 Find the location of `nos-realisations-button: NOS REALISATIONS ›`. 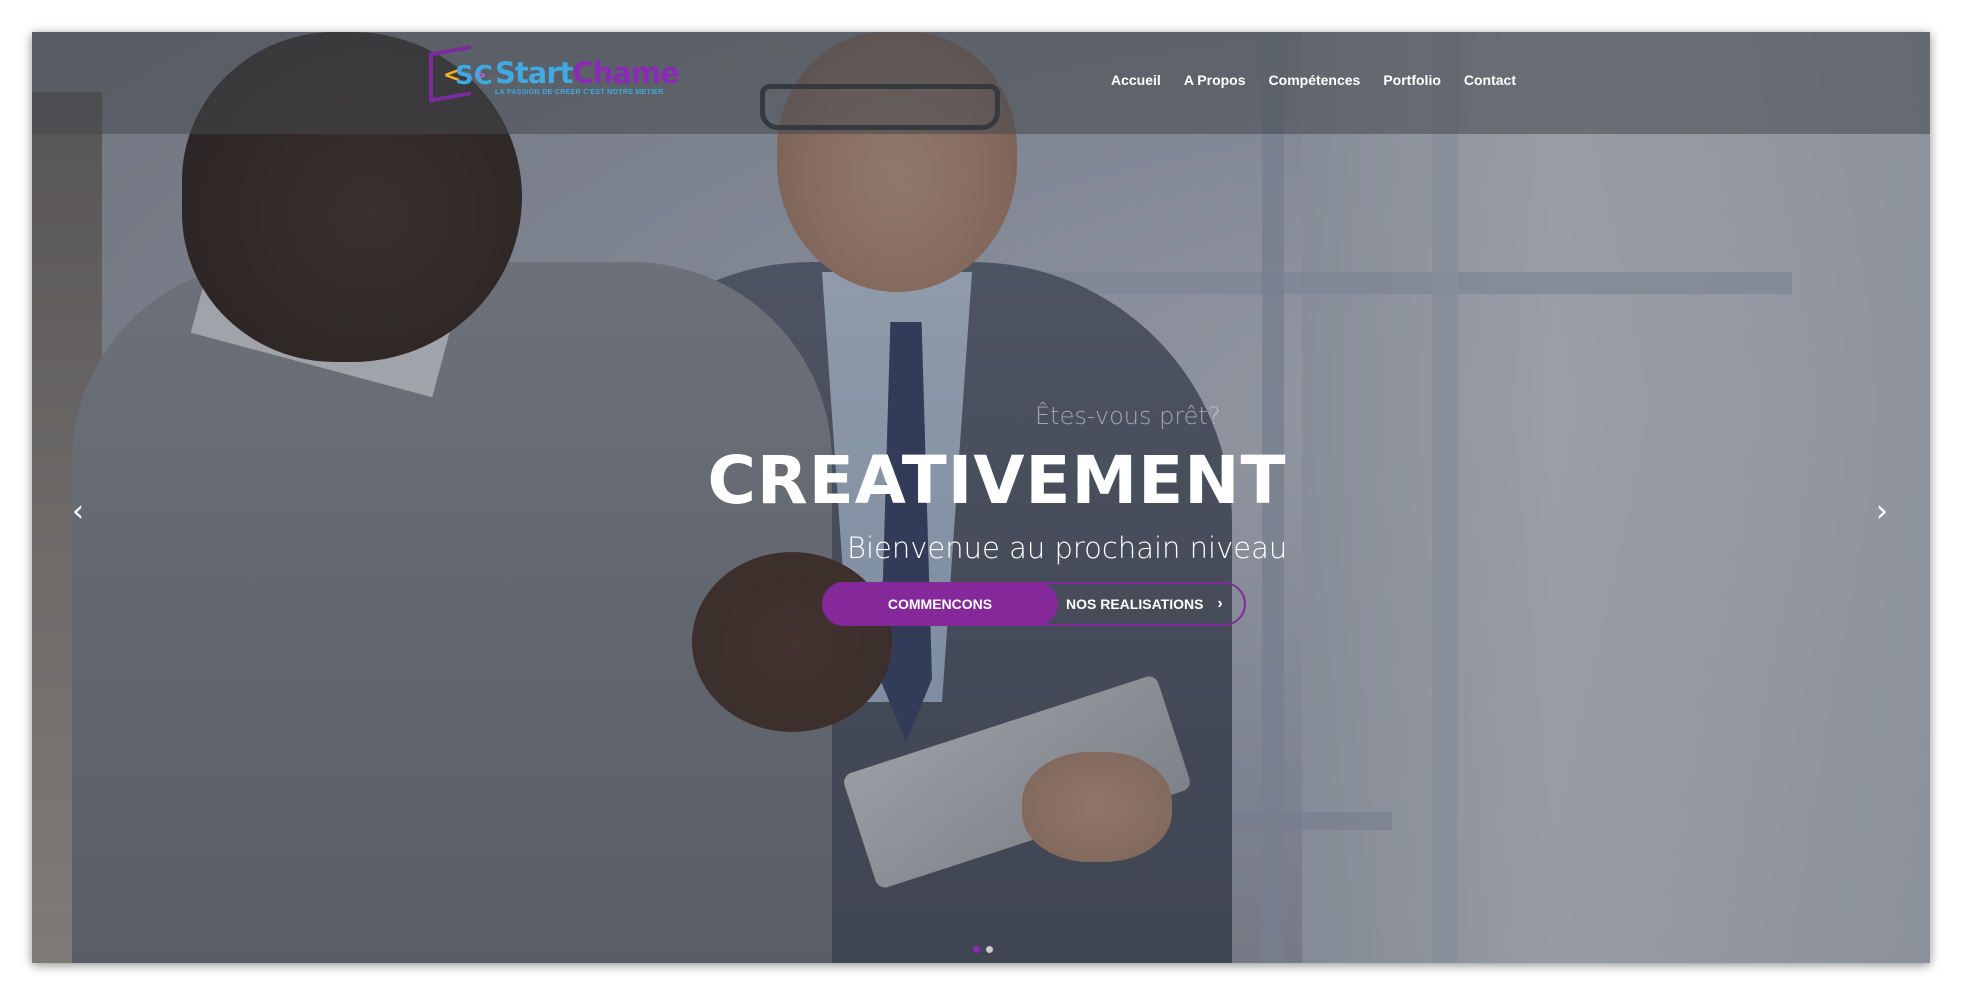

nos-realisations-button: NOS REALISATIONS › is located at coordinates (1151, 604).